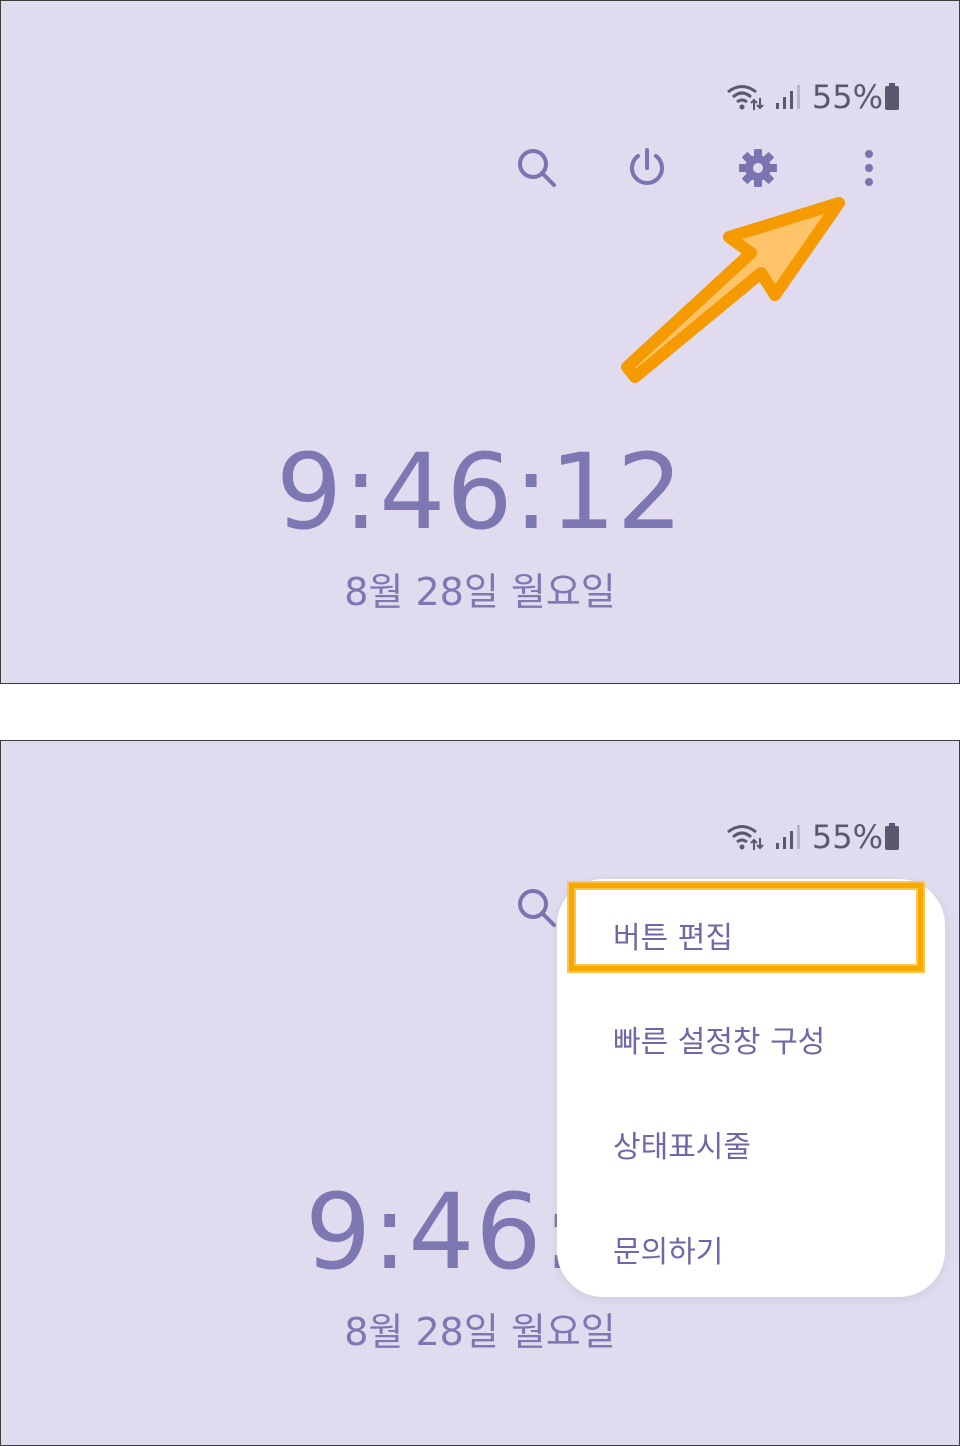 This screenshot has height=1446, width=960. Describe the element at coordinates (682, 1144) in the screenshot. I see `menu-item-status-bar: 상태표시줄` at that location.